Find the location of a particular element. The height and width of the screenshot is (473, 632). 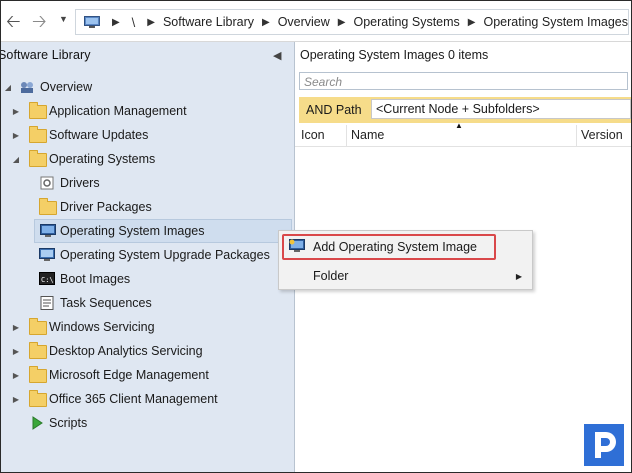

tree-item-label: Driver Packages is located at coordinates (106, 207).